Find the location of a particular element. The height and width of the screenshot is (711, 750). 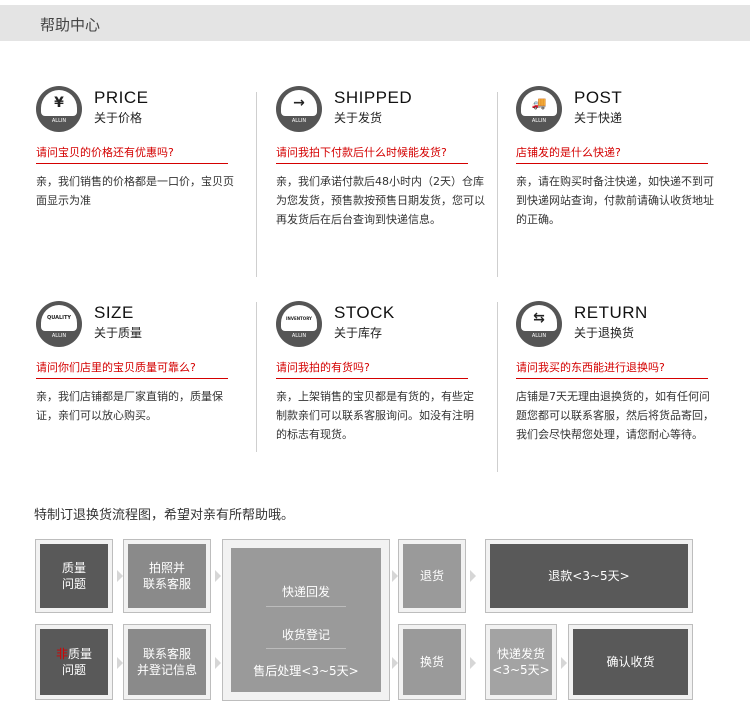

flow-confirm-receipt: 确认收货 is located at coordinates (630, 662).